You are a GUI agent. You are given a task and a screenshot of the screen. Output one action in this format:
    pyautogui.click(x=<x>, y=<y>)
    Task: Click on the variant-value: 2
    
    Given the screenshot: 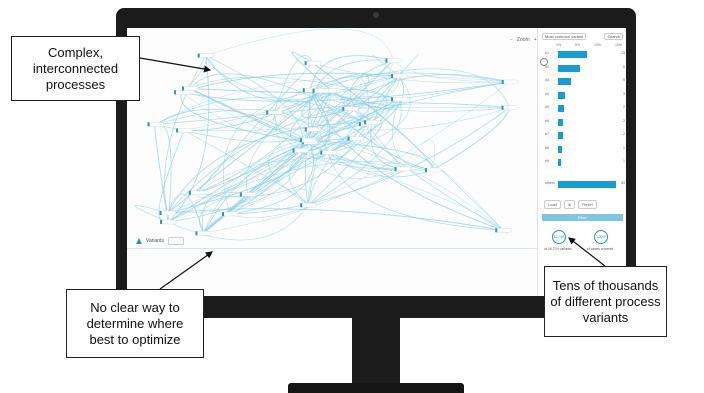 What is the action you would take?
    pyautogui.click(x=624, y=107)
    